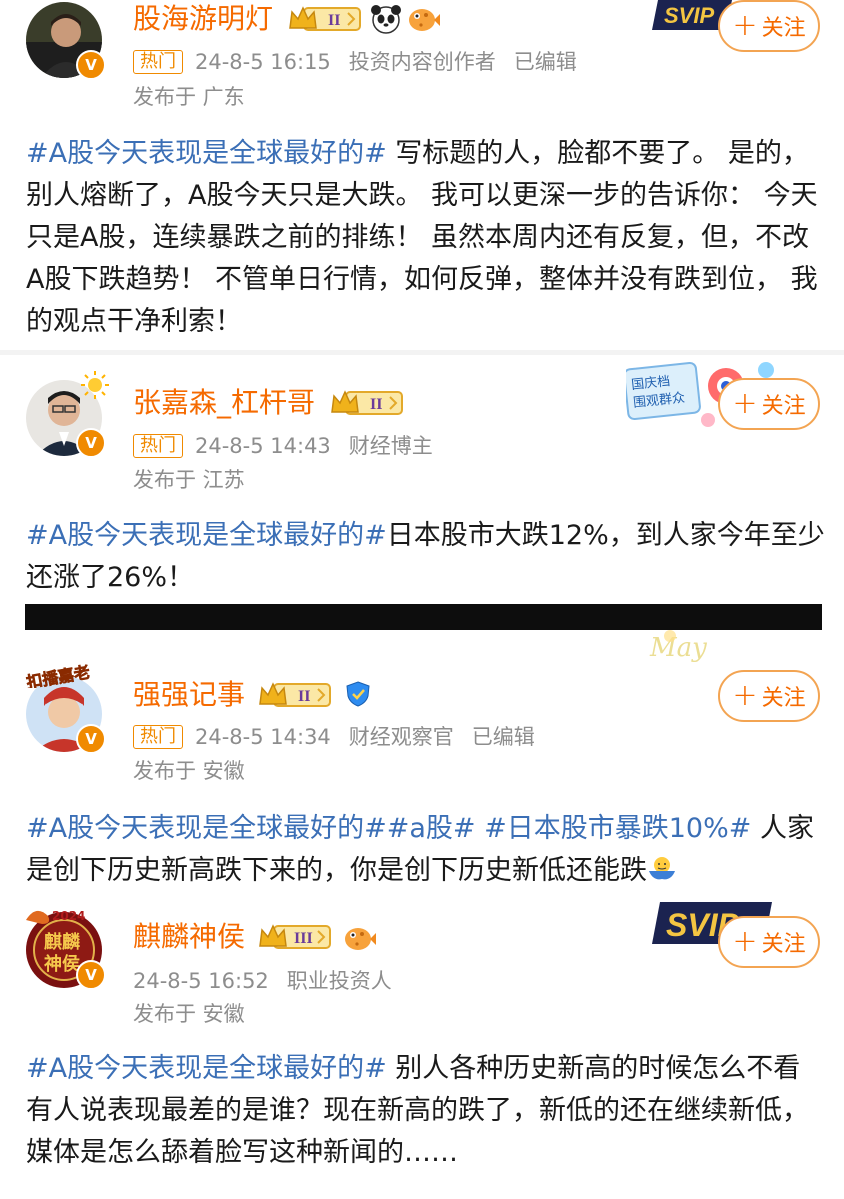 This screenshot has height=1199, width=844. What do you see at coordinates (689, 15) in the screenshot?
I see `svg-text: SVIP` at bounding box center [689, 15].